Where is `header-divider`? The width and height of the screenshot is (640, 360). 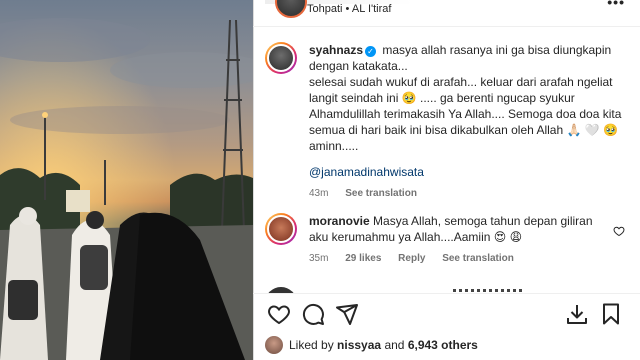 header-divider is located at coordinates (446, 26).